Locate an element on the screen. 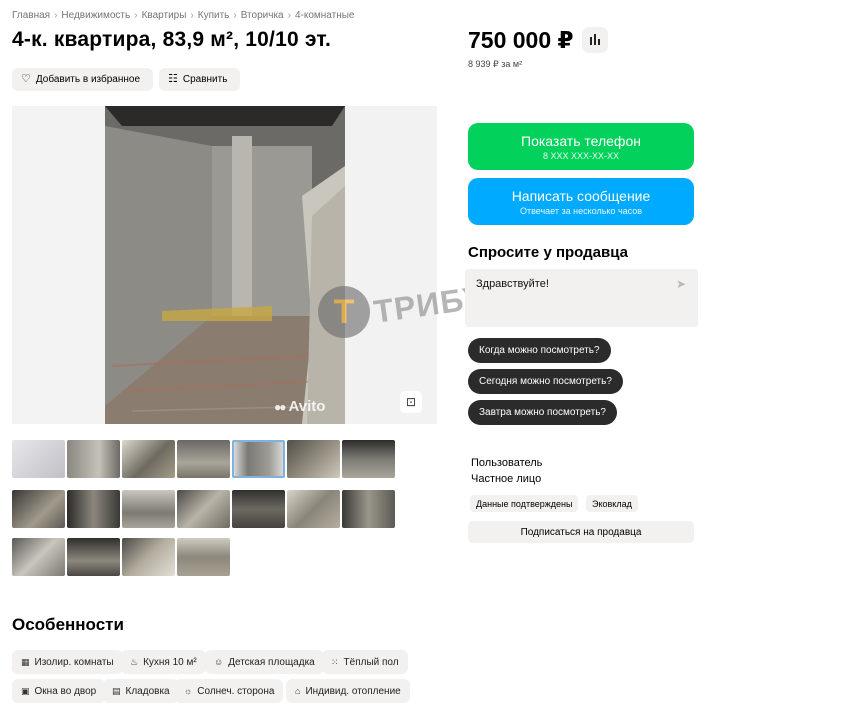 Image resolution: width=848 pixels, height=708 pixels. price-per-meter: 8 939 ₽ за м² is located at coordinates (495, 64).